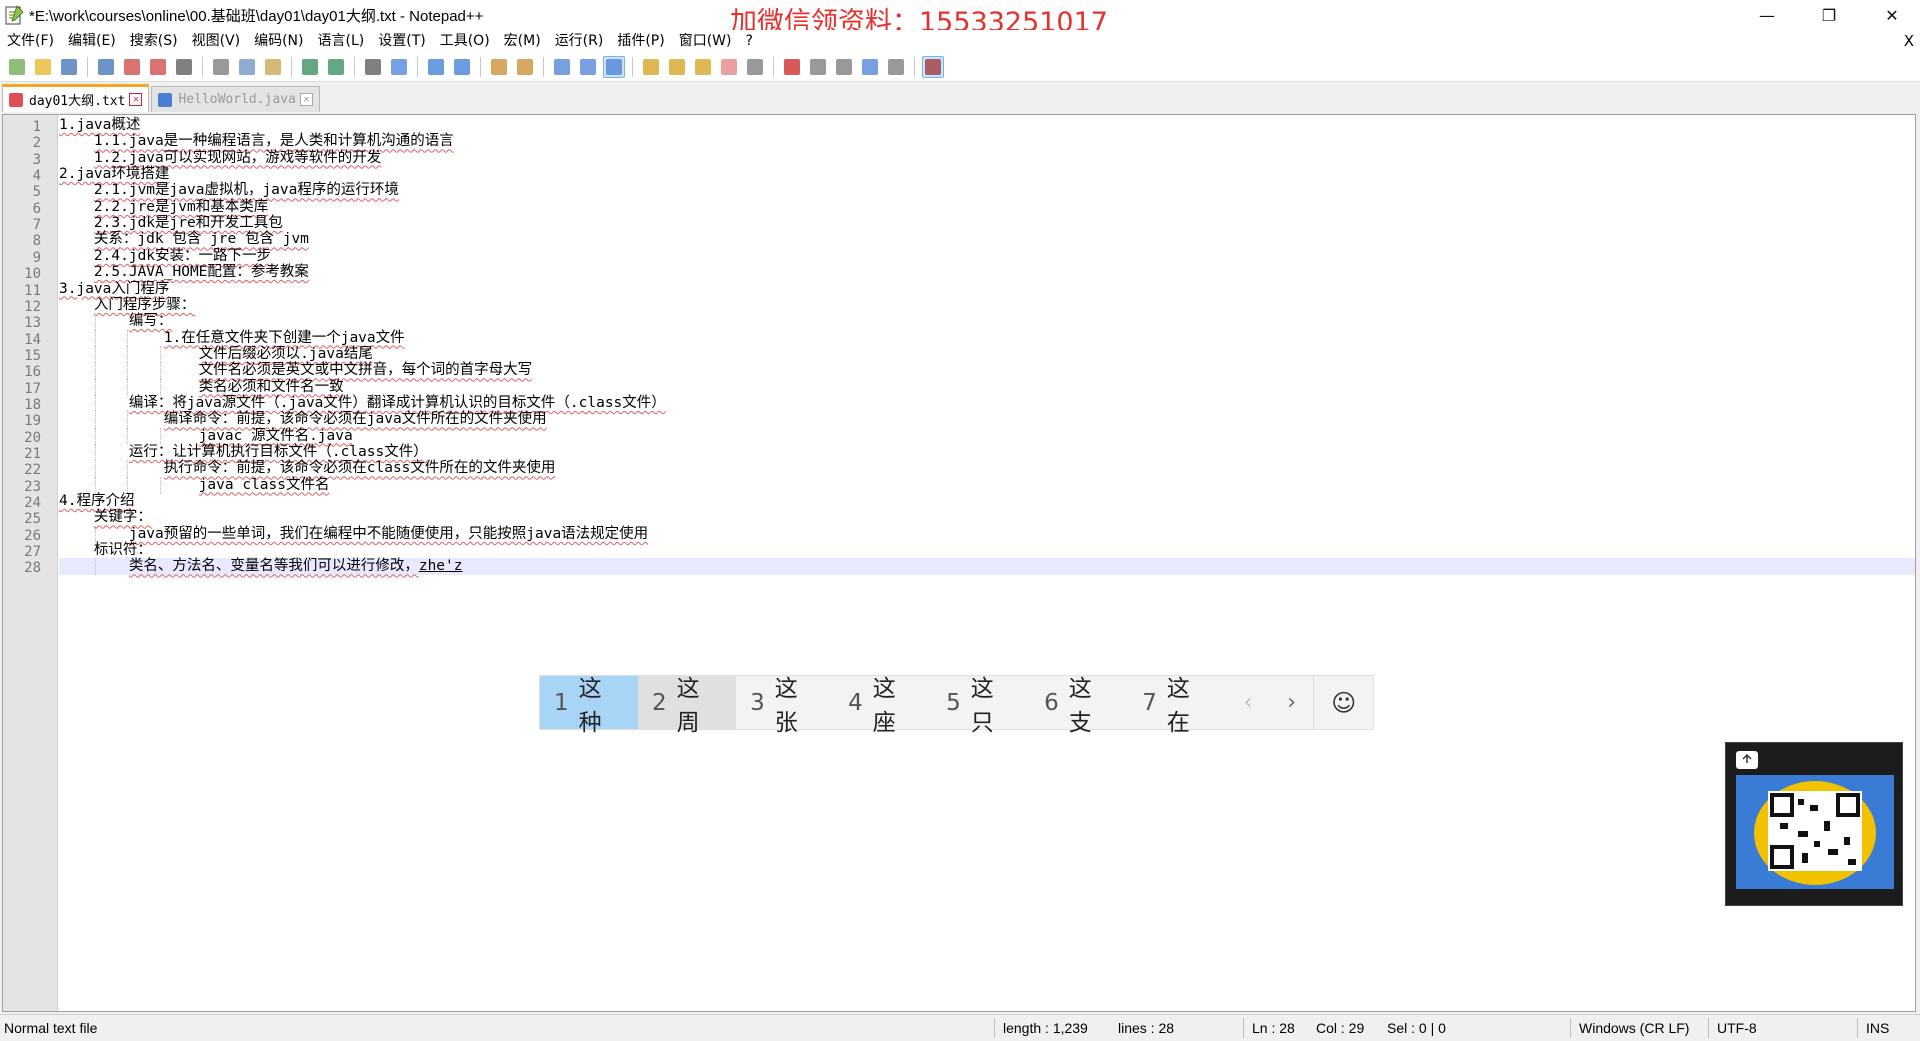 The image size is (1920, 1041). Describe the element at coordinates (987, 468) in the screenshot. I see `code-line: 执行命令：前提，该命令必须在class文件所在的文件夹使用` at that location.